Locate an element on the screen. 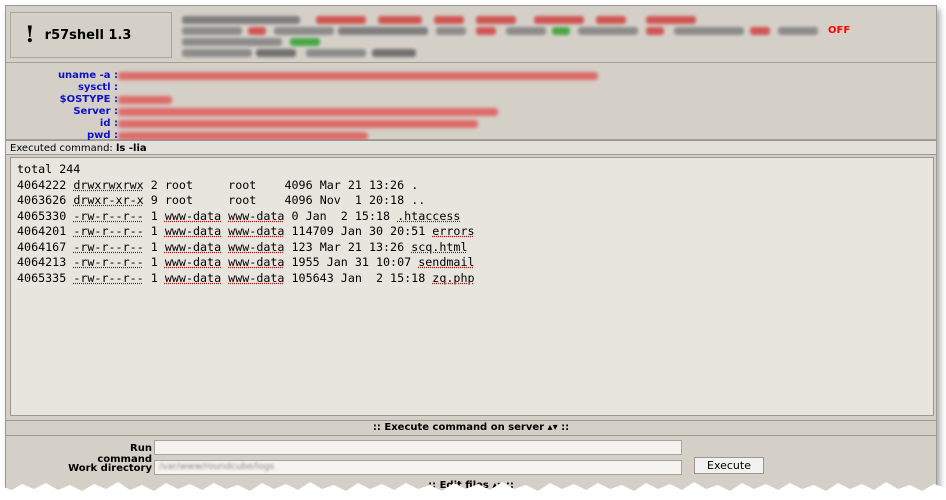 The width and height of the screenshot is (946, 500). info-label-id: id : is located at coordinates (108, 123).